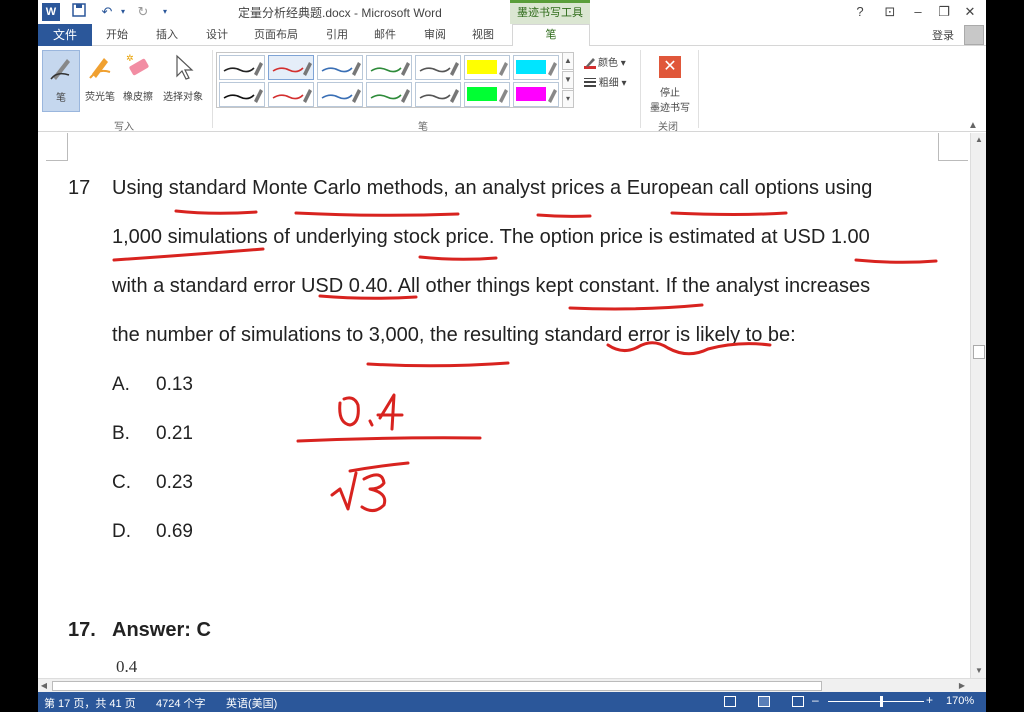 This screenshot has width=1024, height=712. I want to click on language: 英语(美国), so click(251, 703).